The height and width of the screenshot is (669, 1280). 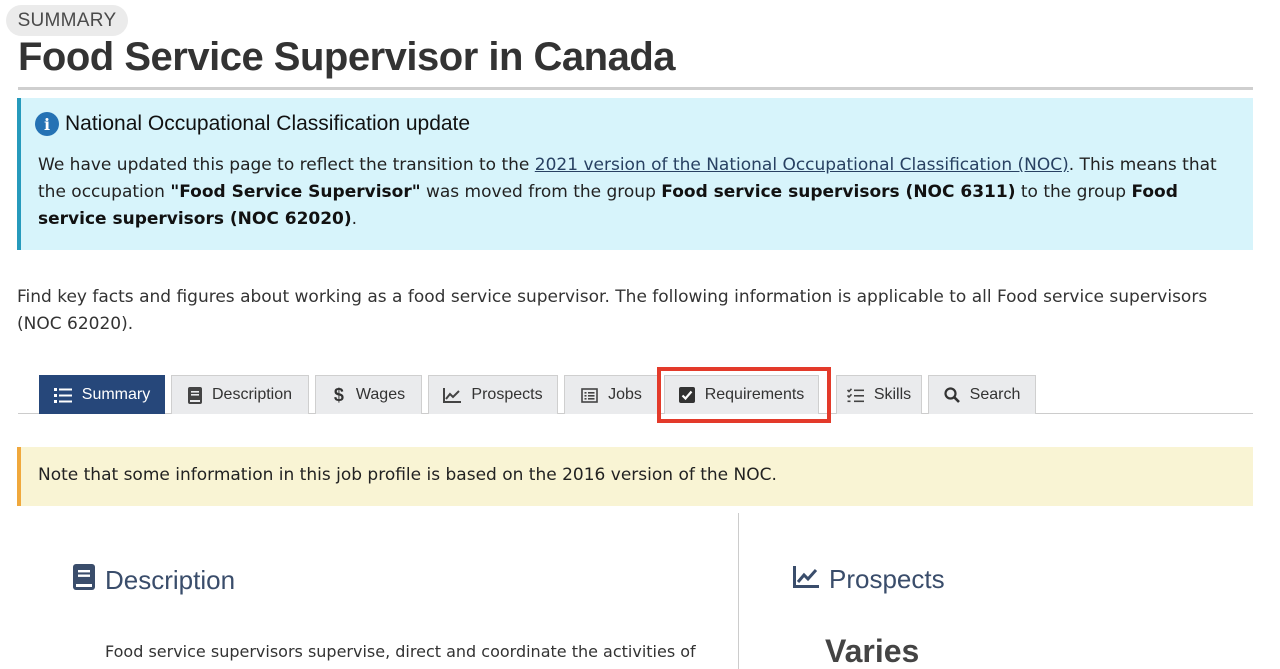 I want to click on tab-summary: Summary, so click(x=102, y=394).